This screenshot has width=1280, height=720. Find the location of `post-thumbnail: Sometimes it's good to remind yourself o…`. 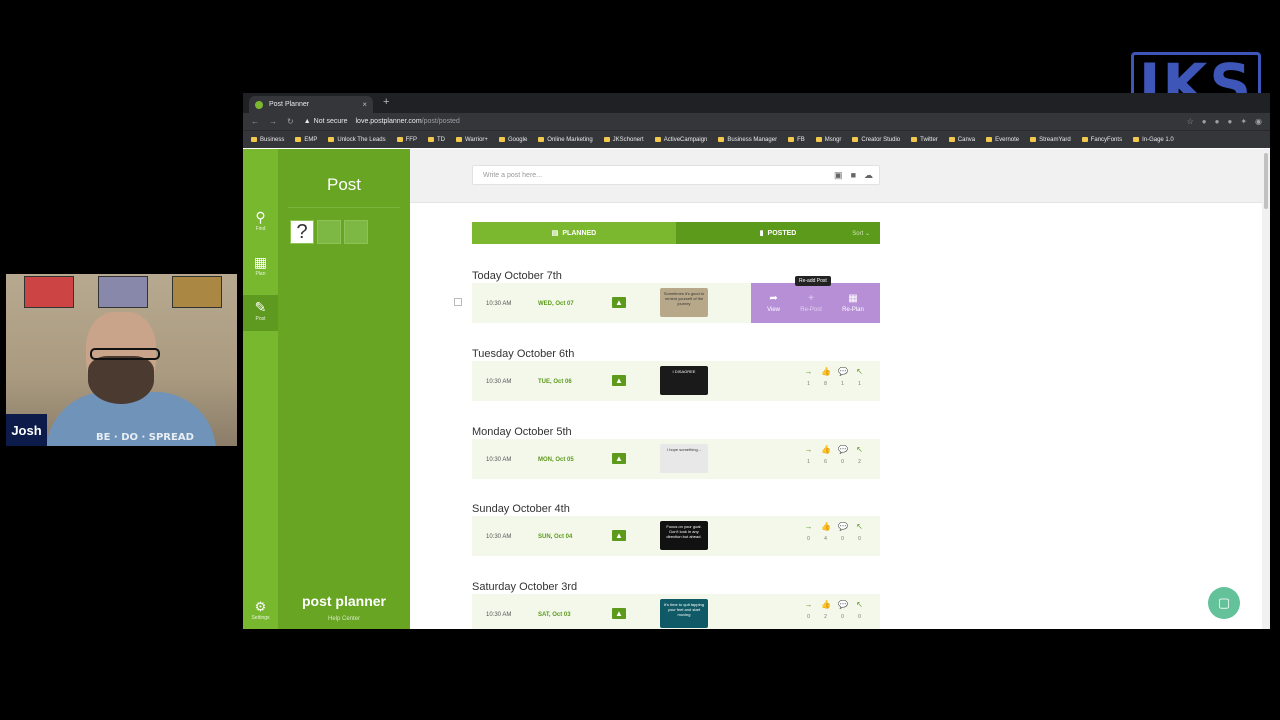

post-thumbnail: Sometimes it's good to remind yourself o… is located at coordinates (684, 302).